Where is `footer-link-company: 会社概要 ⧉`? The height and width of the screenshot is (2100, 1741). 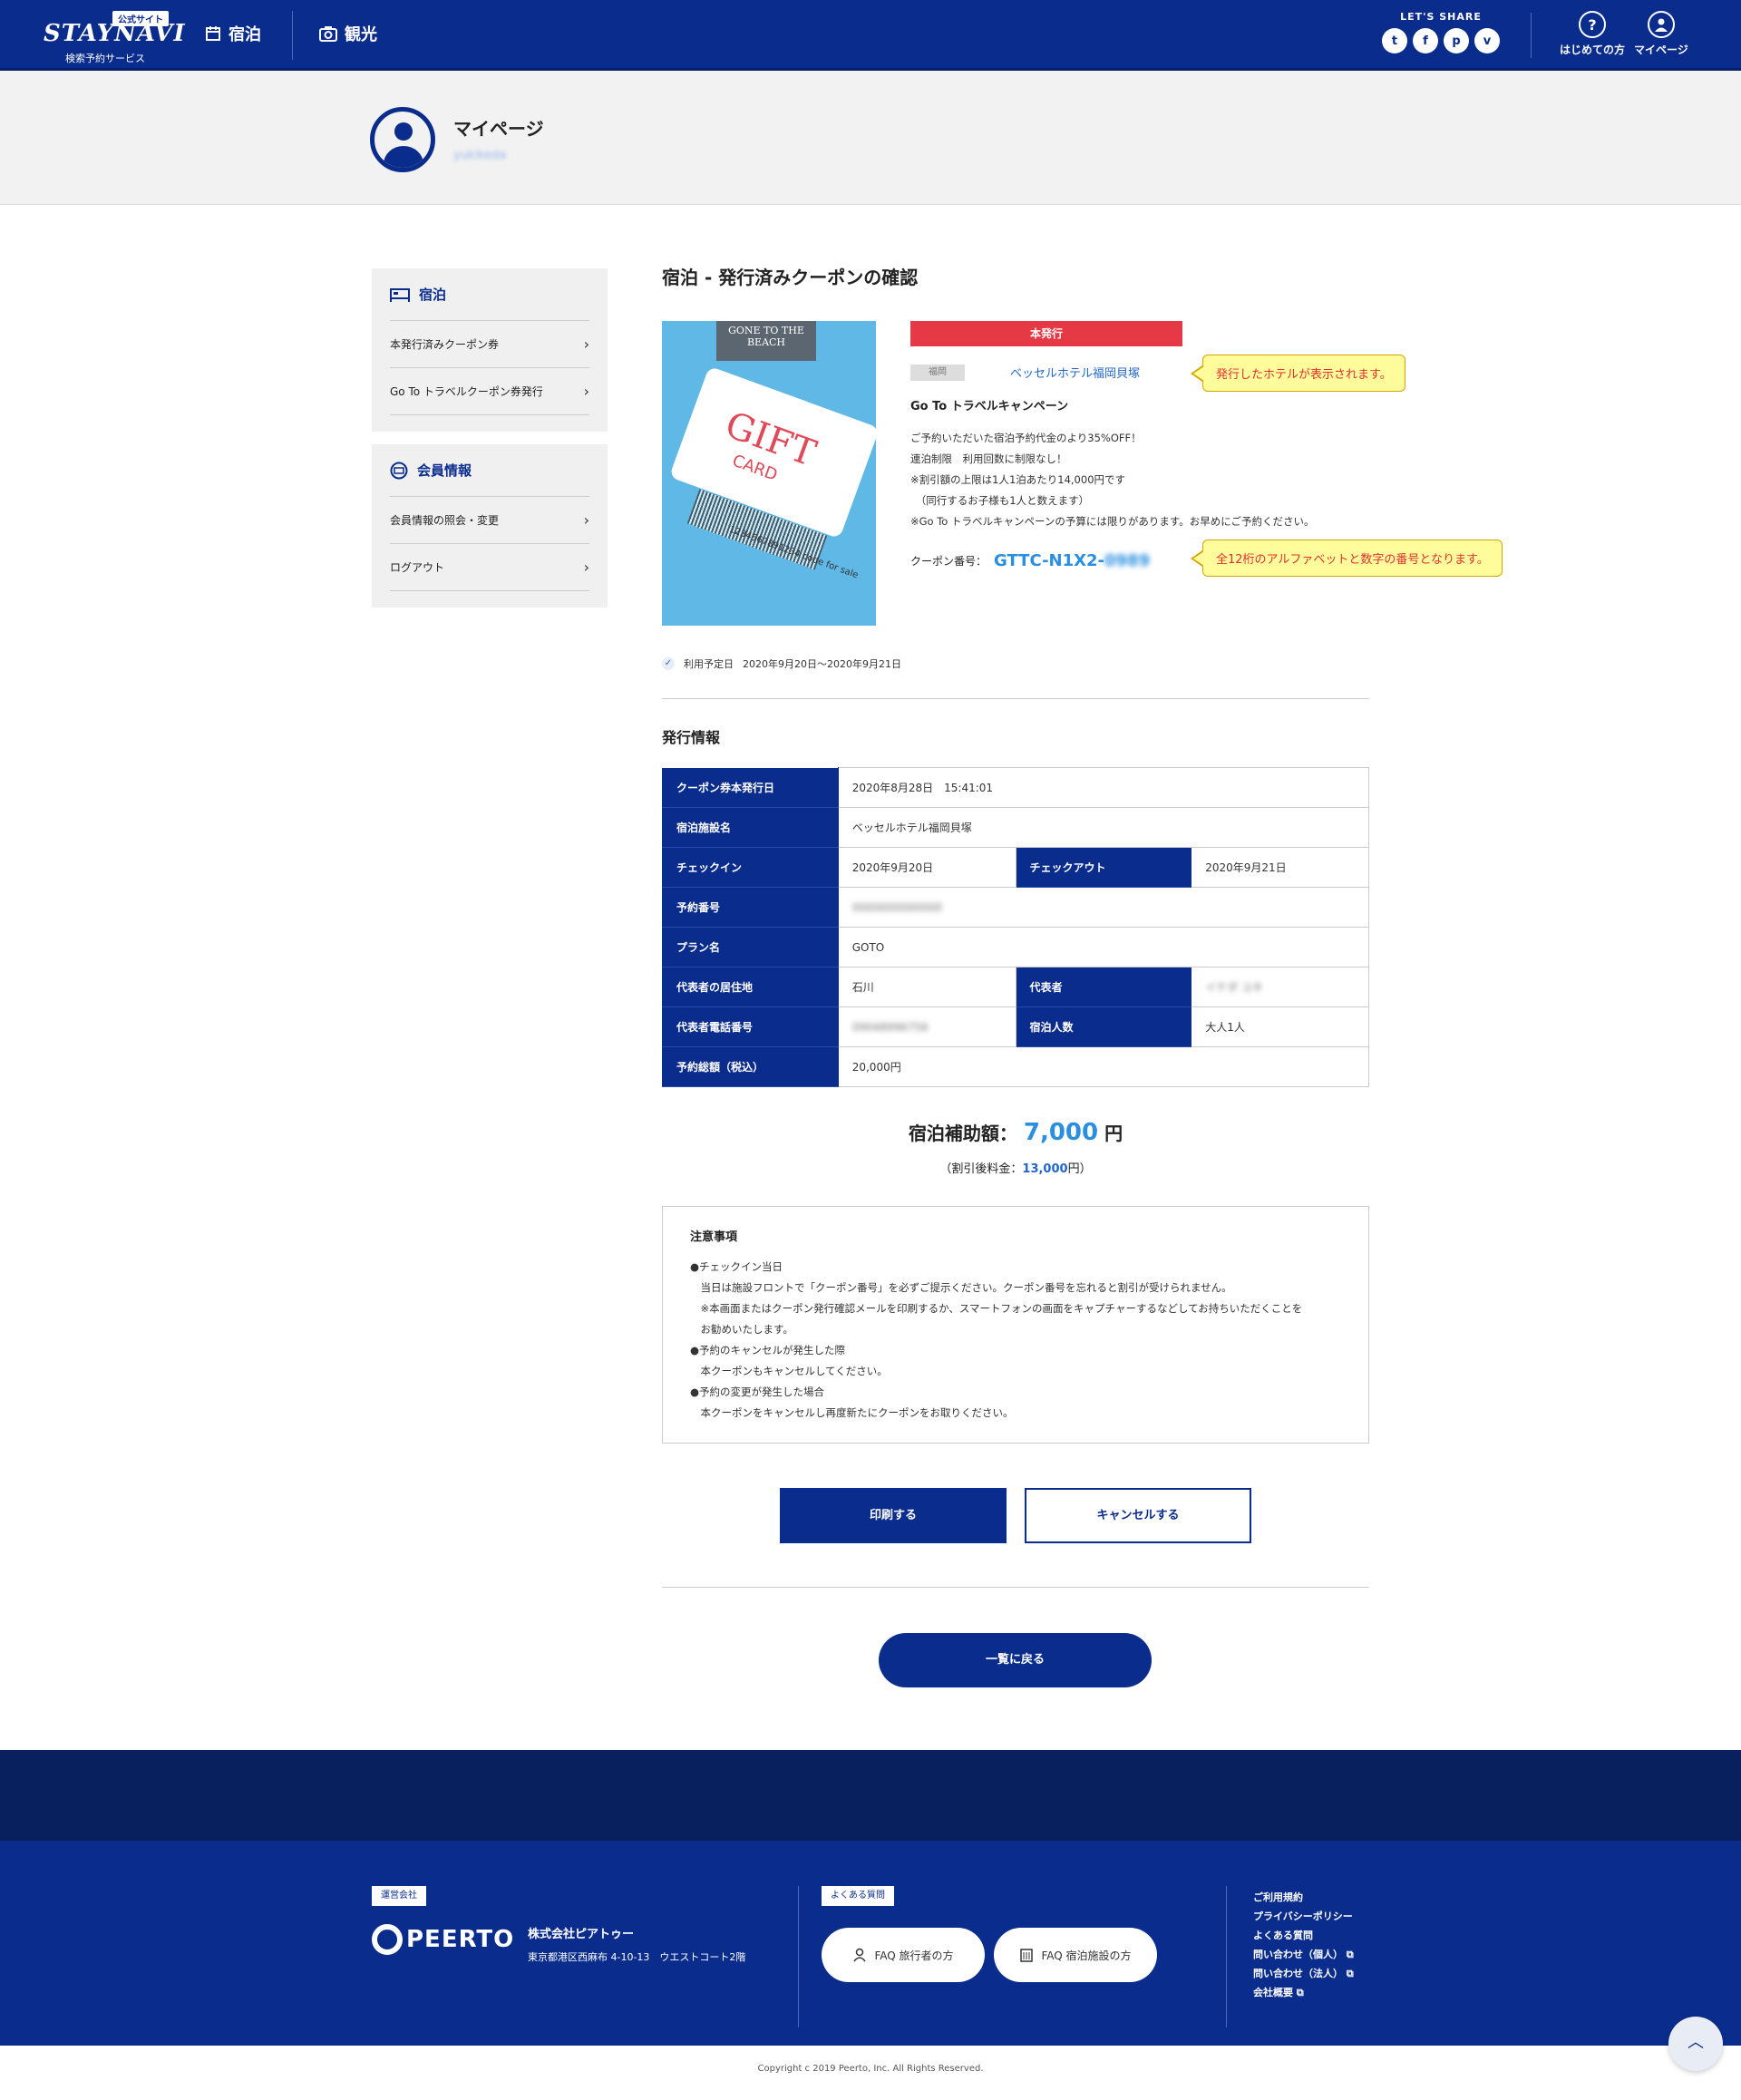 footer-link-company: 会社概要 ⧉ is located at coordinates (1303, 1992).